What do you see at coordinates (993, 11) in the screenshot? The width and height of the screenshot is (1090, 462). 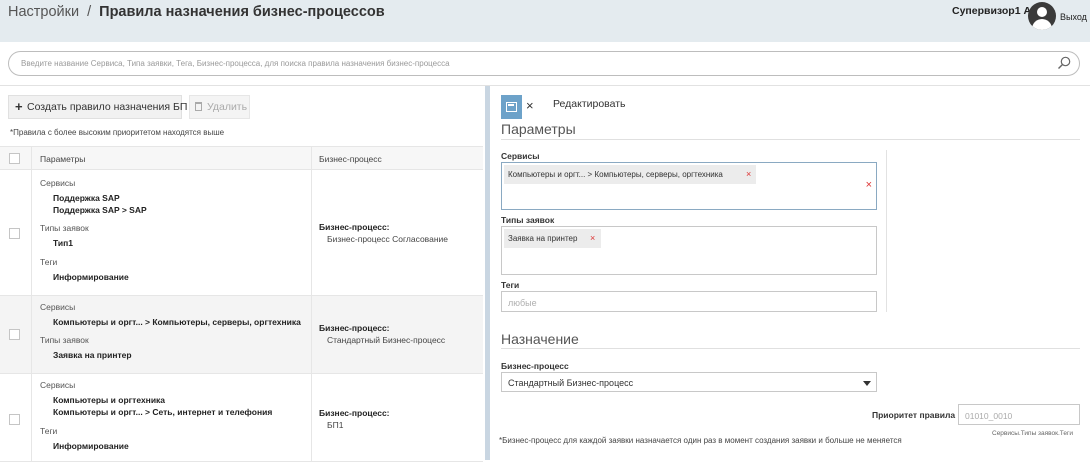 I see `user-name: Супервизор1 А.` at bounding box center [993, 11].